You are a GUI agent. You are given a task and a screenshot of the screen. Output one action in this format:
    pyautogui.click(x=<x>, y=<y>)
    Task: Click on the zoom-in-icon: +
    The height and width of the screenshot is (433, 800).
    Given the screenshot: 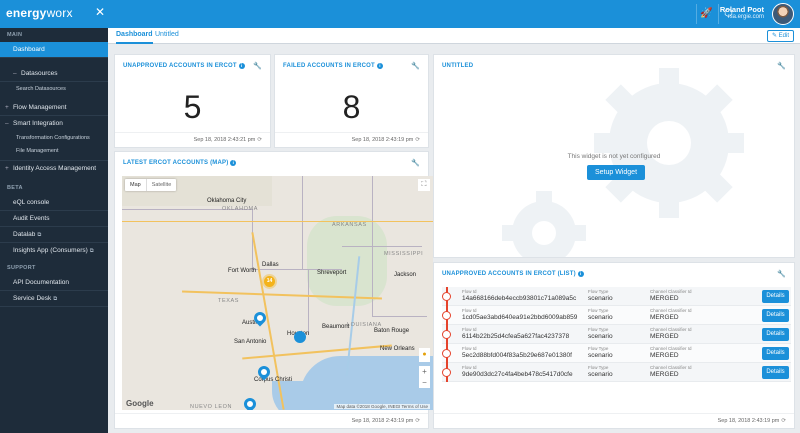 What is the action you would take?
    pyautogui.click(x=424, y=371)
    